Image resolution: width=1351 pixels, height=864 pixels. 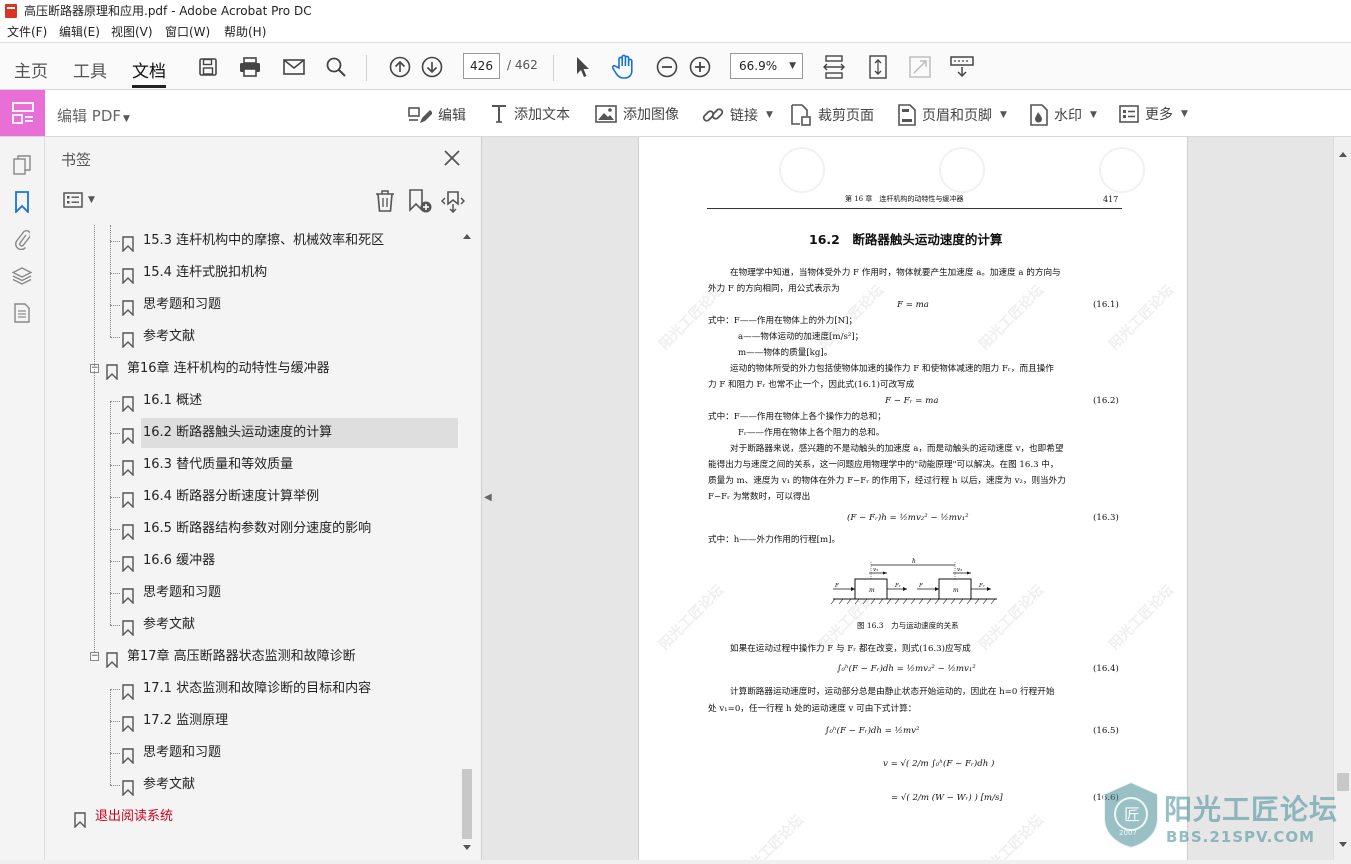 I want to click on window-title: 高压断路器原理和应用.pdf - Adobe Acrobat Pro DC, so click(x=168, y=11).